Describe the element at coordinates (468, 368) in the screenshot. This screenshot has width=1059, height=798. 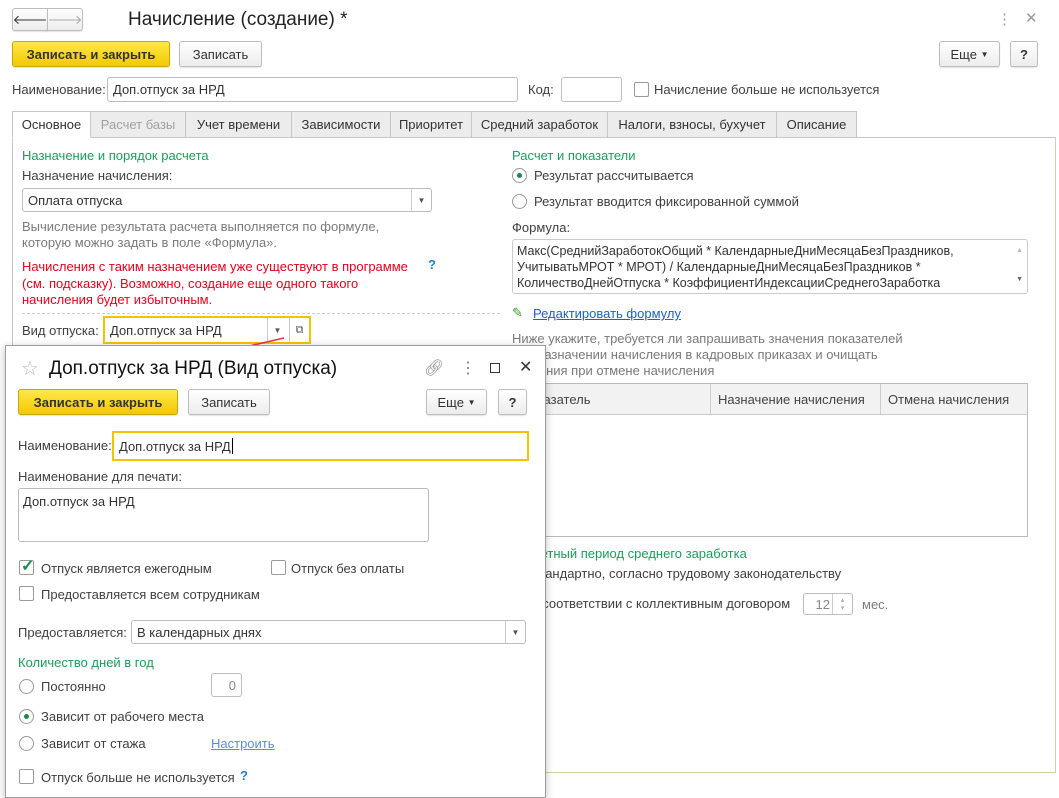
I see `more-menu-icon: ⋮` at that location.